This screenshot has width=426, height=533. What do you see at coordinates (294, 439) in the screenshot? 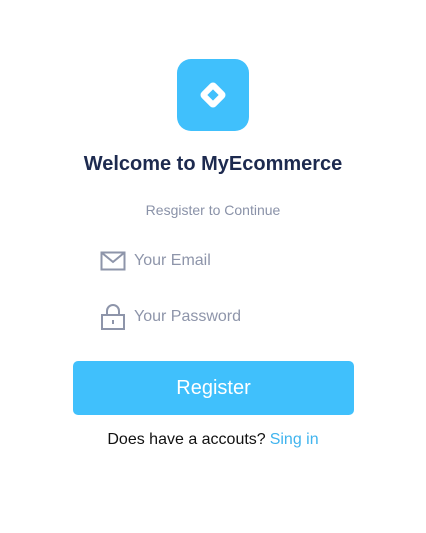
I see `signin-link: Sing in` at bounding box center [294, 439].